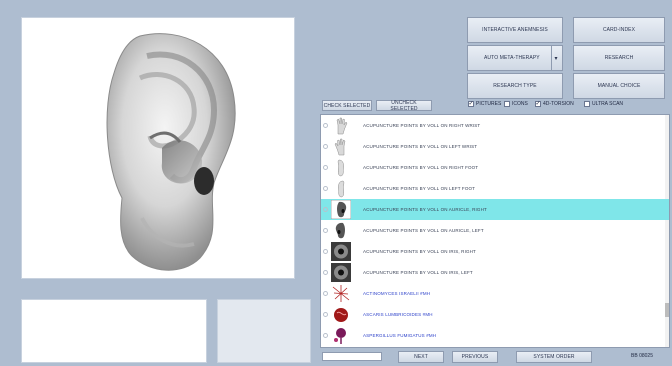 The image size is (672, 366). Describe the element at coordinates (340, 336) in the screenshot. I see `aspergillus-icon` at that location.